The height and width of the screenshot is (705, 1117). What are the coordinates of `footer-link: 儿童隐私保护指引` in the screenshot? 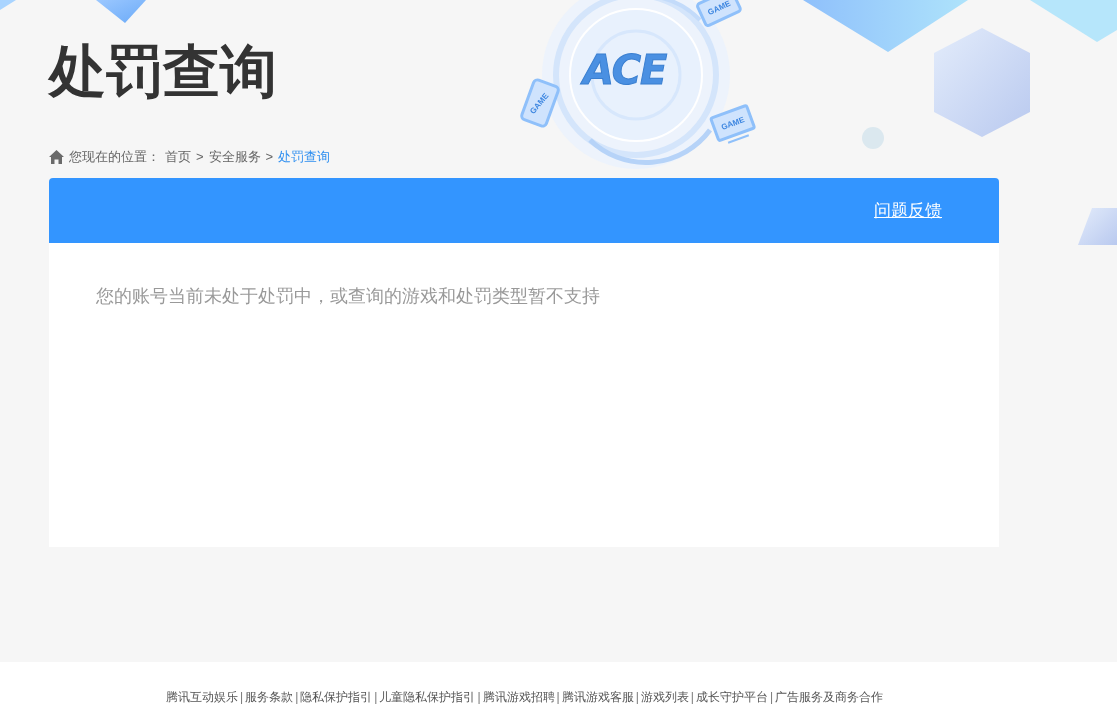 It's located at (427, 697).